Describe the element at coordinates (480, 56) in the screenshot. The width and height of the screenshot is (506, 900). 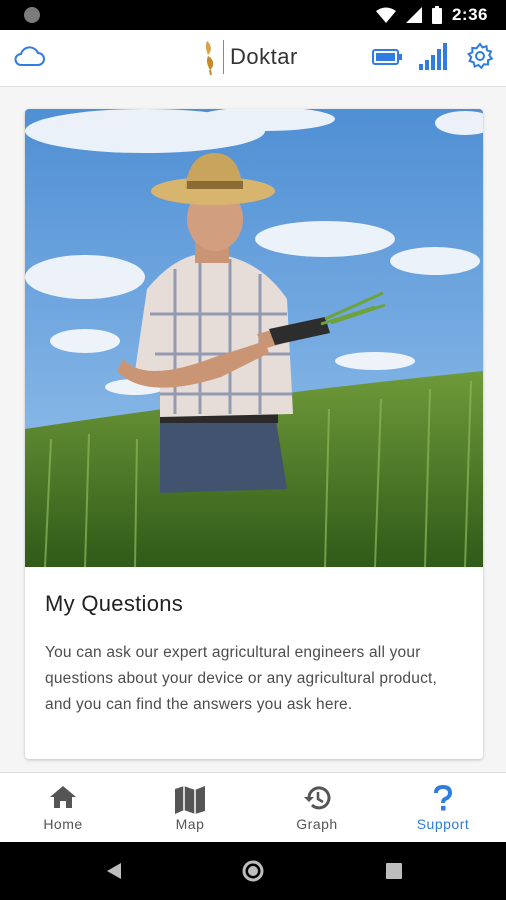
I see `settings-gear-icon` at that location.